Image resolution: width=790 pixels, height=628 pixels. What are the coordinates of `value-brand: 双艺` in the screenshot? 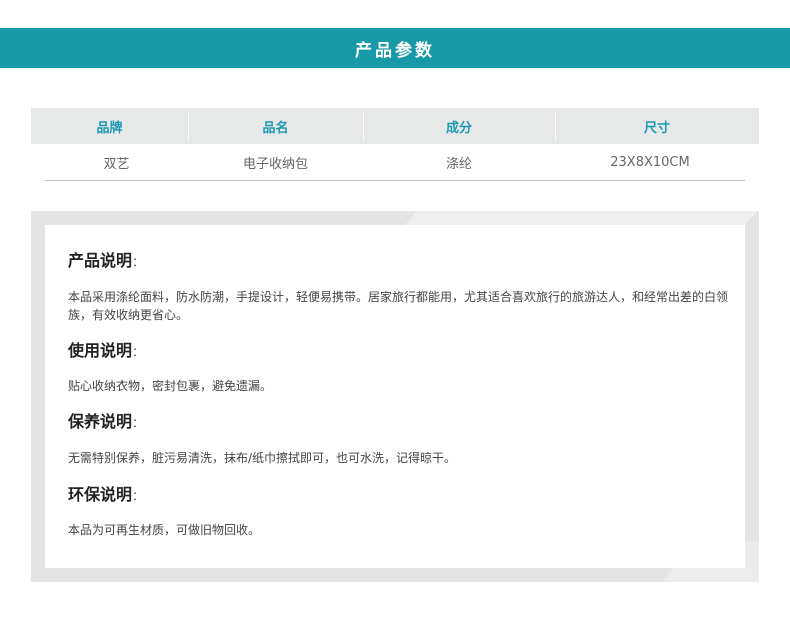 It's located at (116, 164).